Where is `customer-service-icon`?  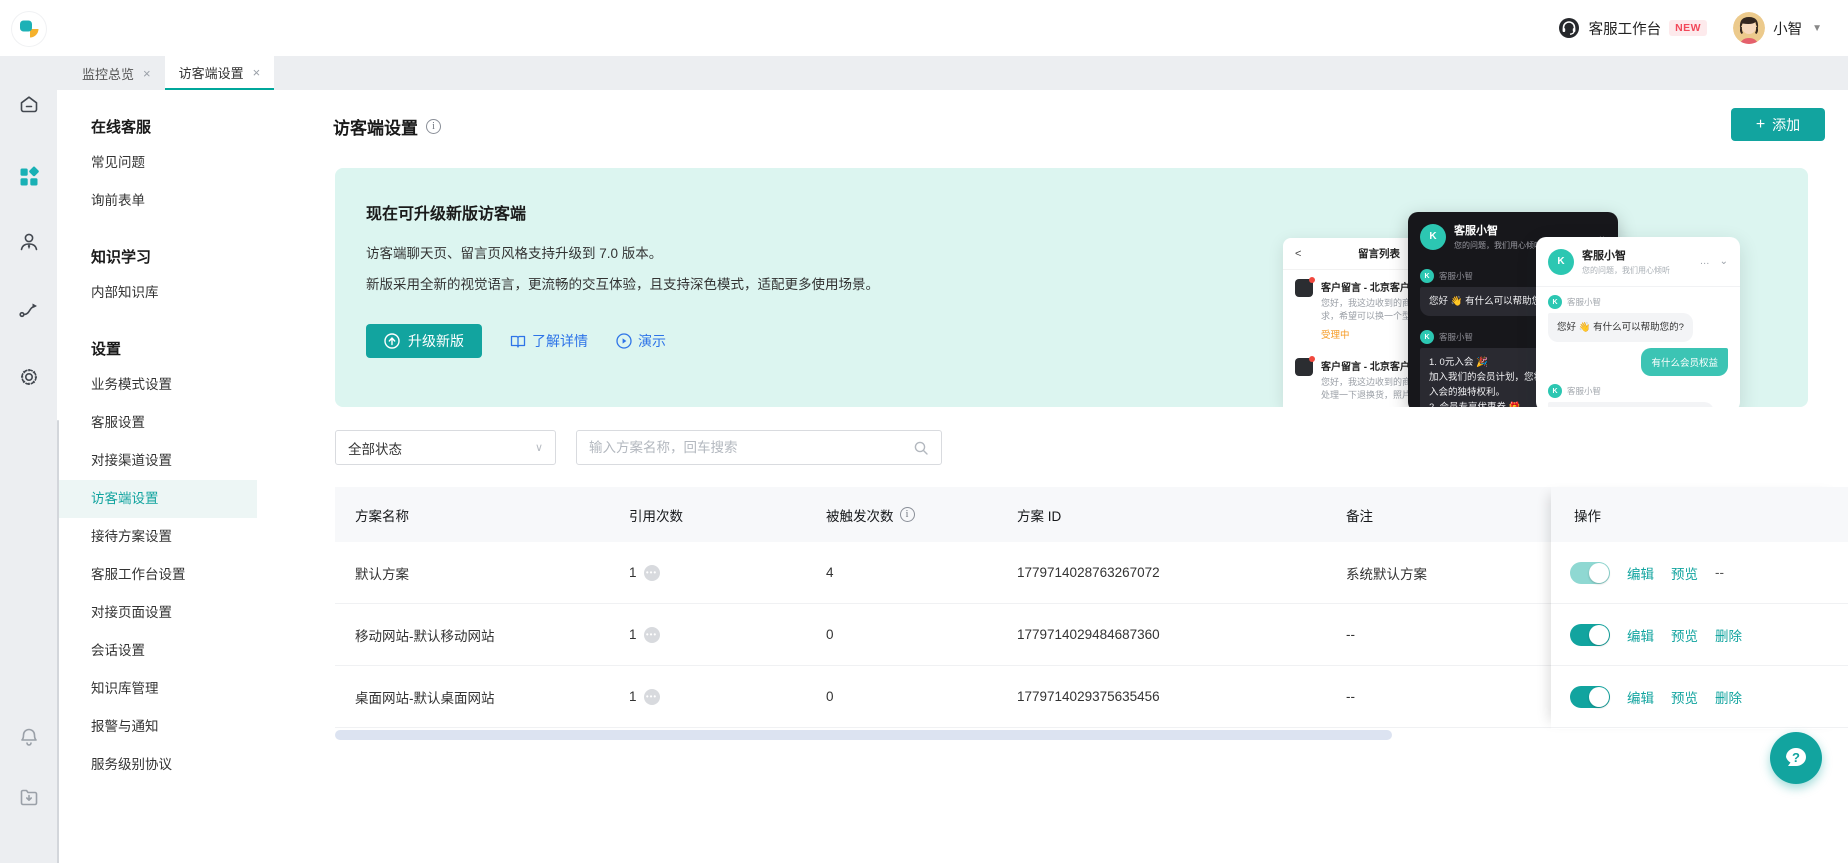 customer-service-icon is located at coordinates (1569, 28).